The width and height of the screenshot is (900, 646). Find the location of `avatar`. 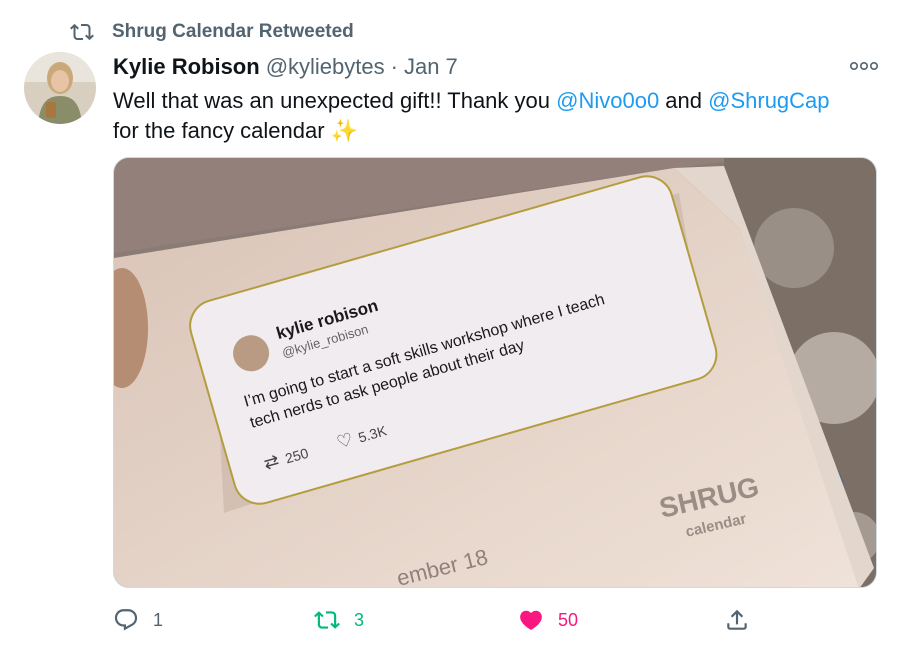

avatar is located at coordinates (60, 88).